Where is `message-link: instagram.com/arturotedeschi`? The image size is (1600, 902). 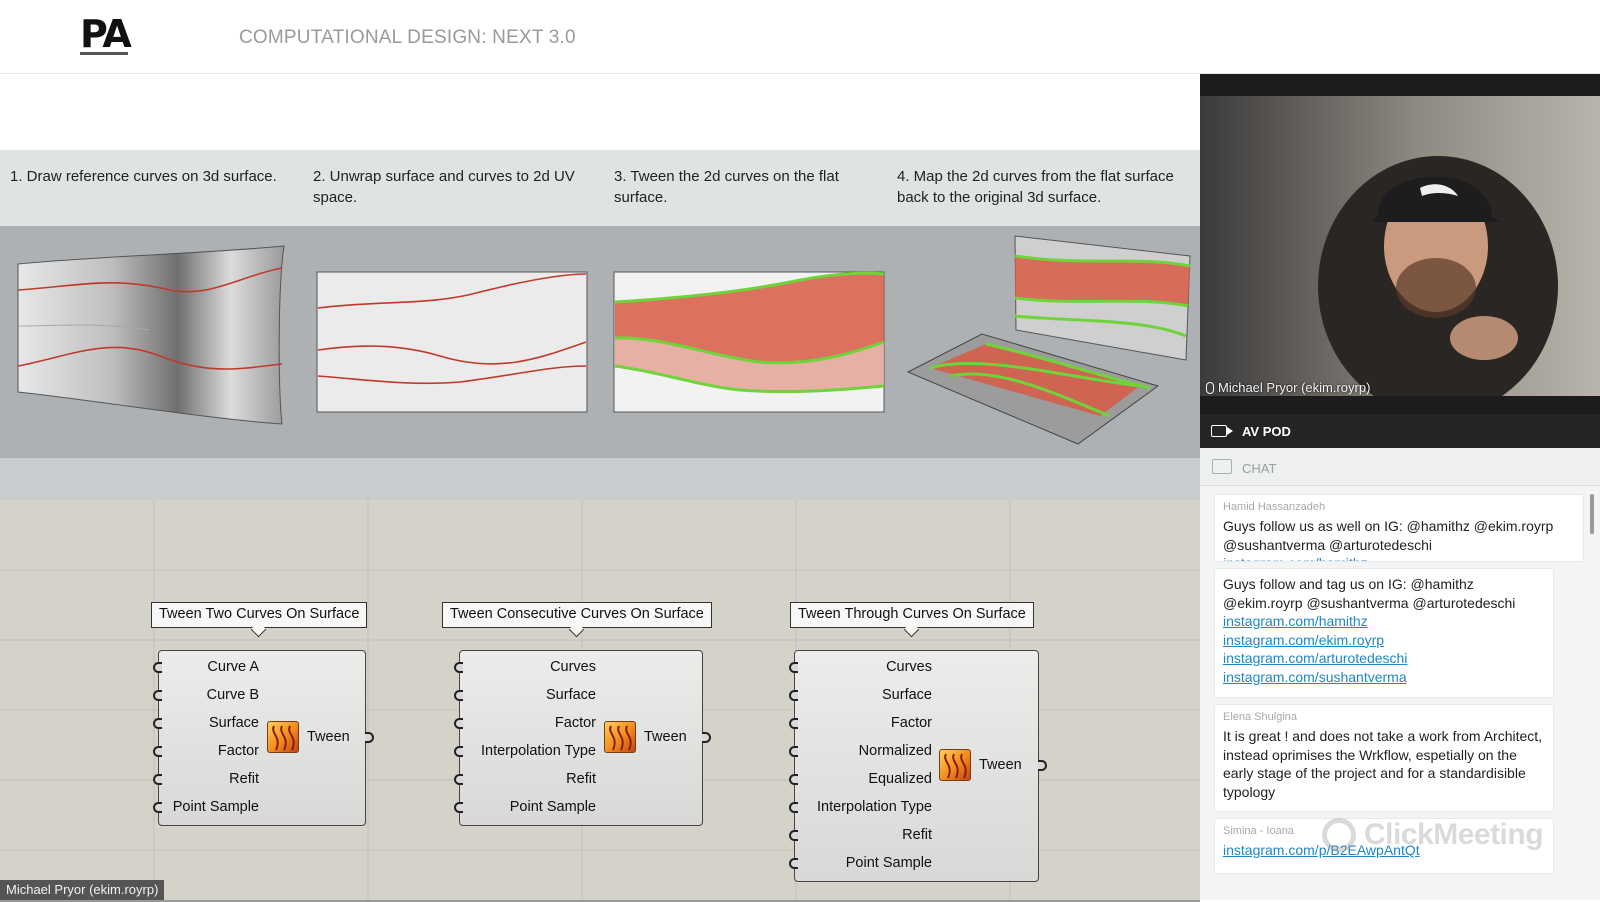
message-link: instagram.com/arturotedeschi is located at coordinates (1384, 658).